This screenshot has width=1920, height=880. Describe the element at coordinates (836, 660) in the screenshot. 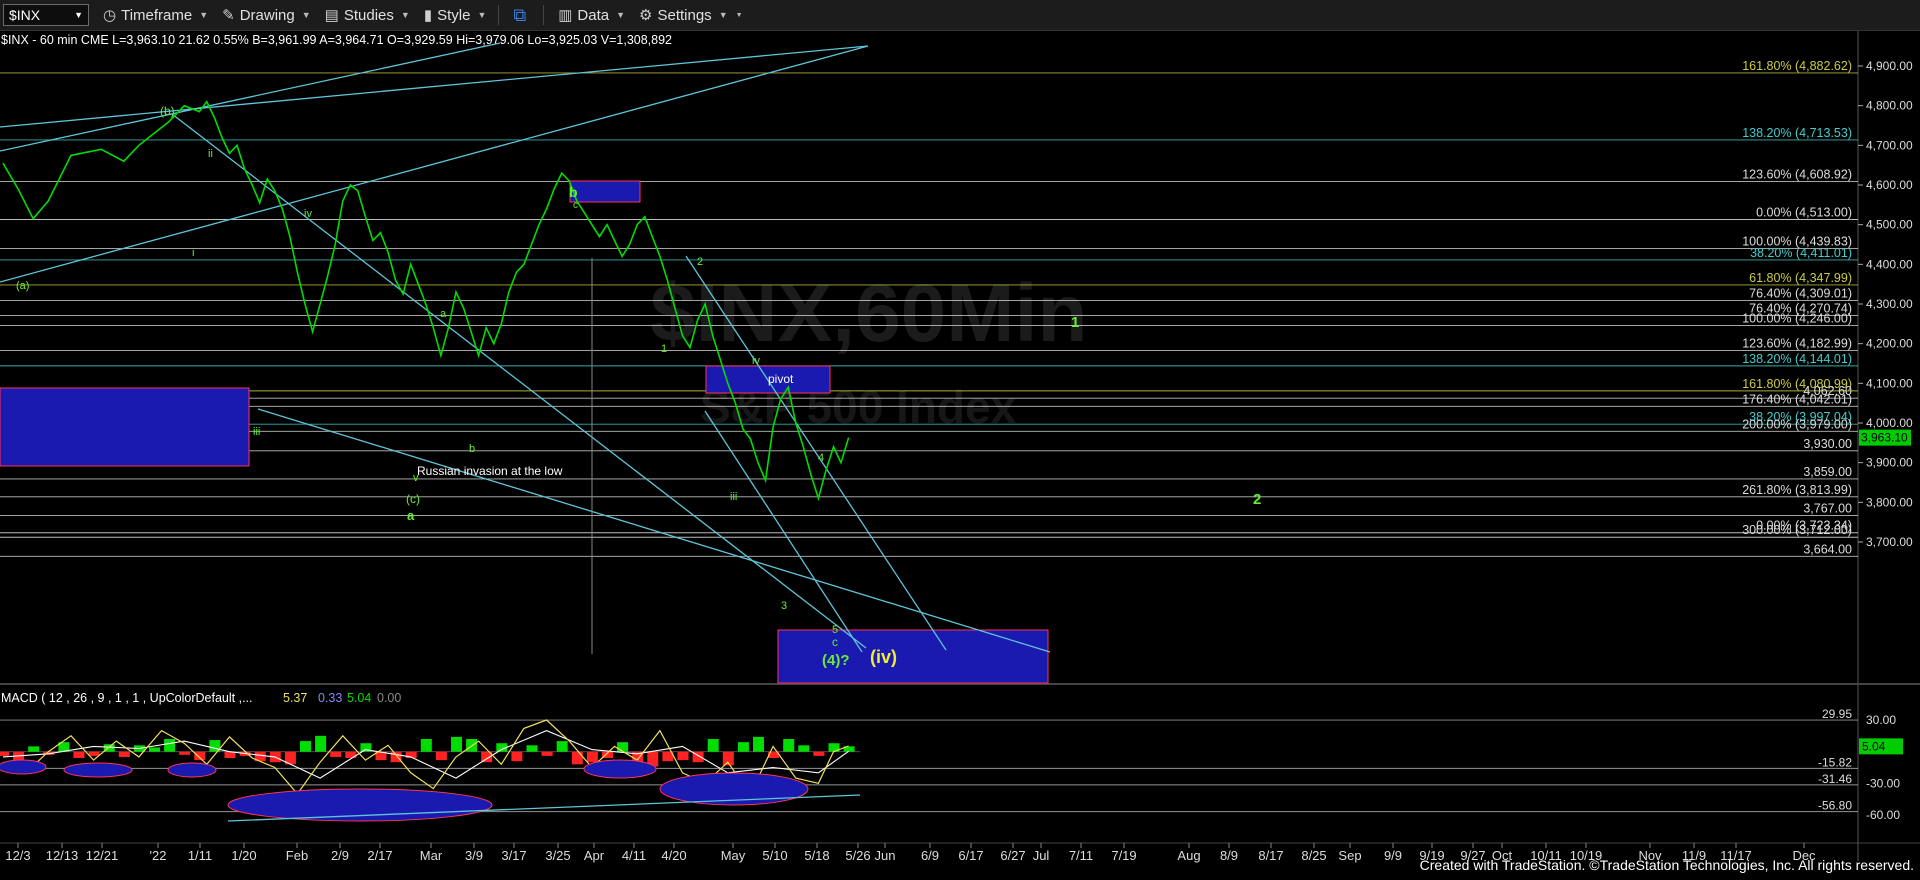

I see `wave-label: (4)?` at that location.